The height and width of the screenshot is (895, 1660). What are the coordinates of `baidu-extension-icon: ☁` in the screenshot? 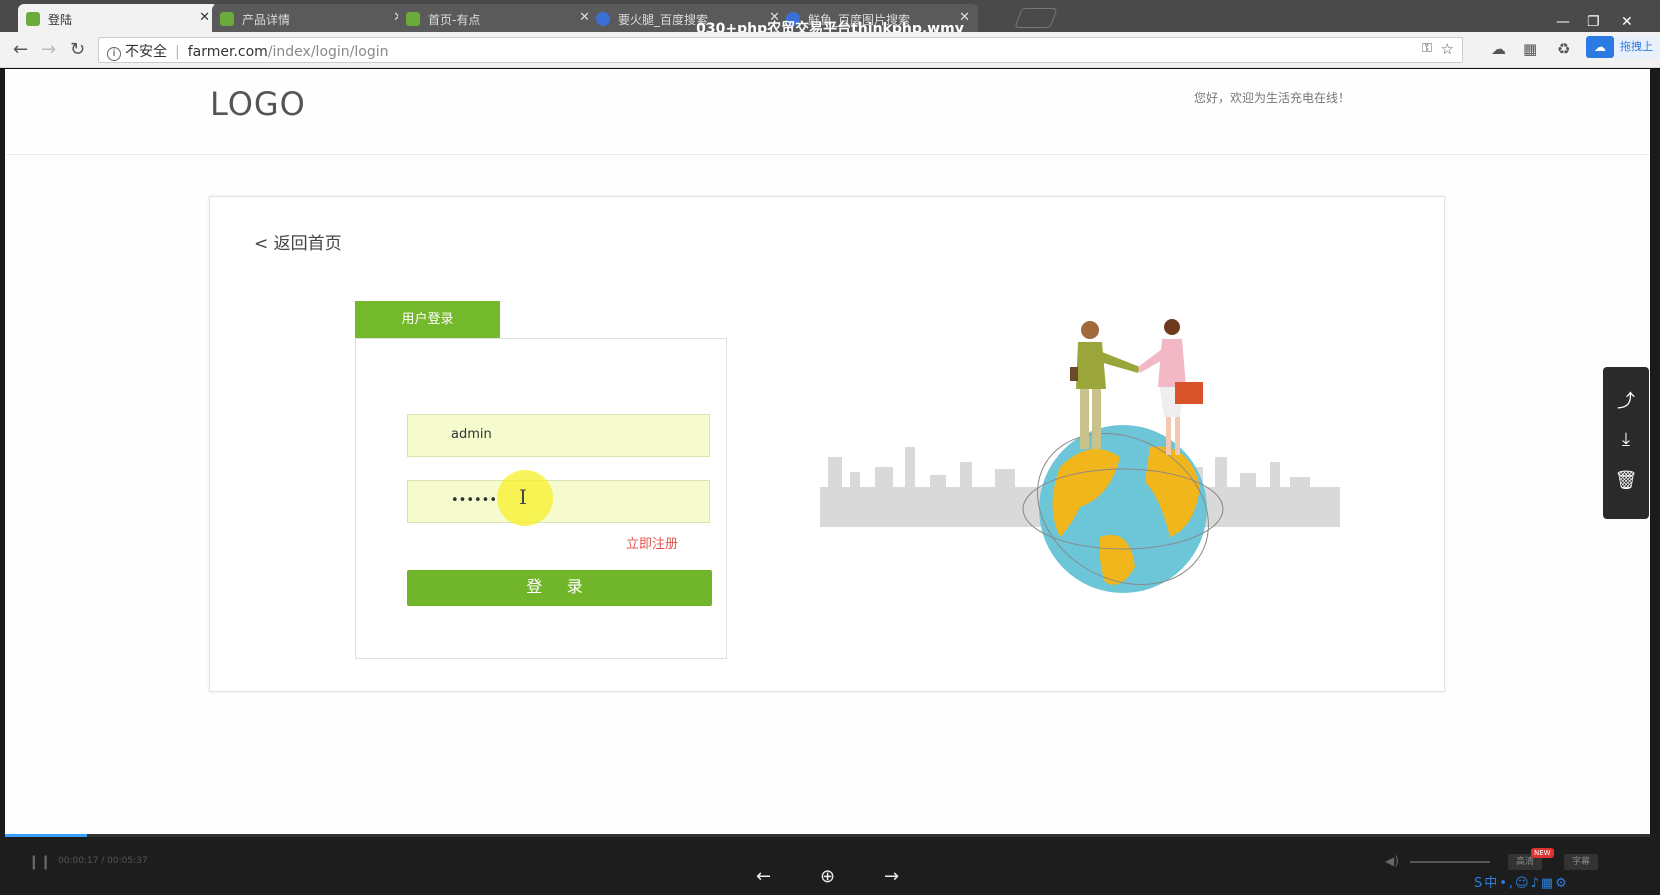 It's located at (1600, 47).